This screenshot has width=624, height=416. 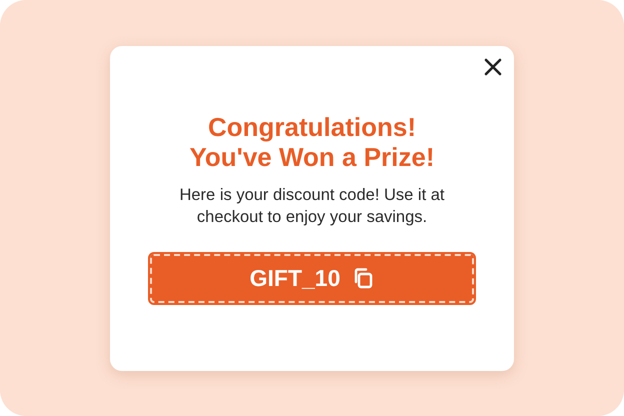 I want to click on close-icon, so click(x=493, y=67).